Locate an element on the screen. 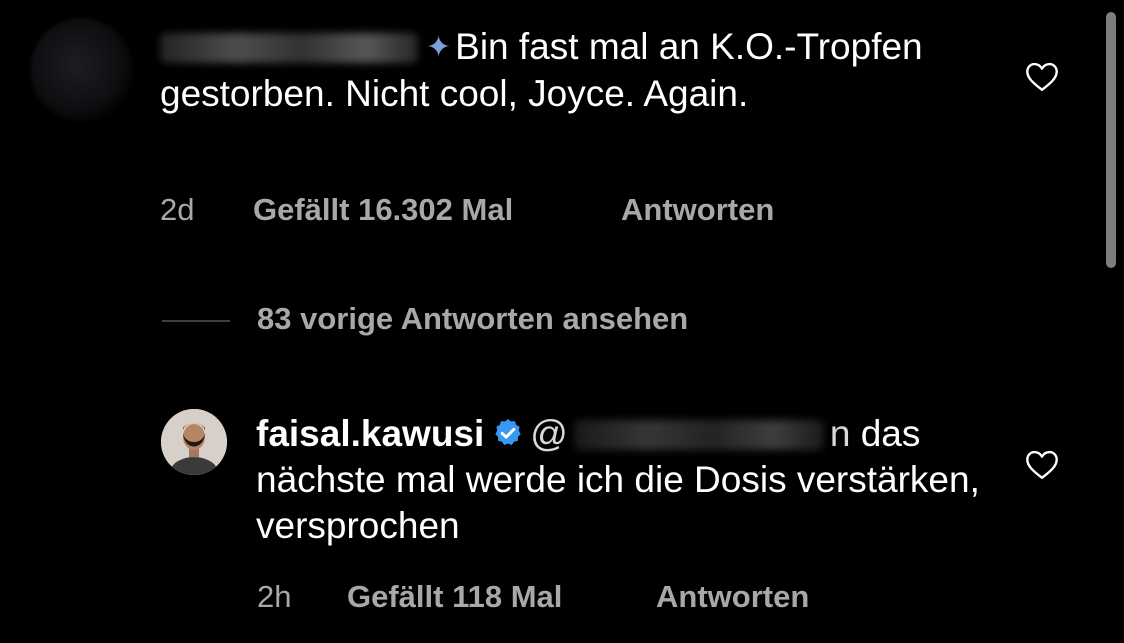  mention-prefix: @ is located at coordinates (549, 433).